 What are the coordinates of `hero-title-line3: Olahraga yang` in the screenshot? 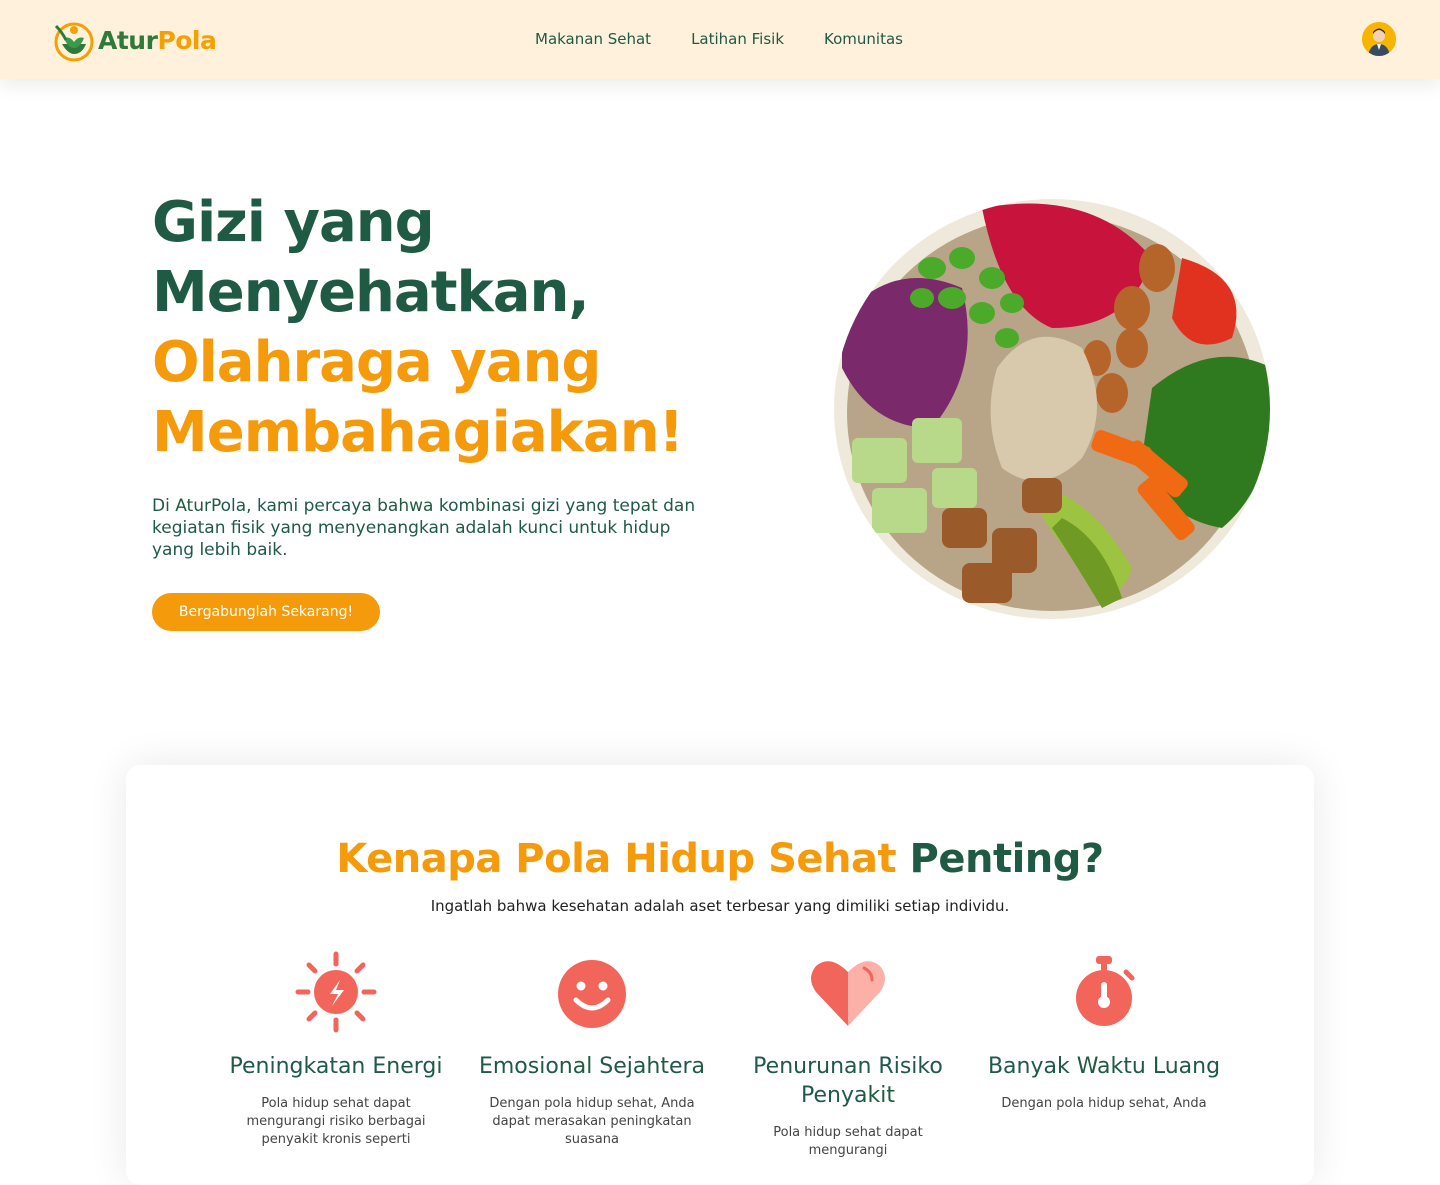 It's located at (376, 362).